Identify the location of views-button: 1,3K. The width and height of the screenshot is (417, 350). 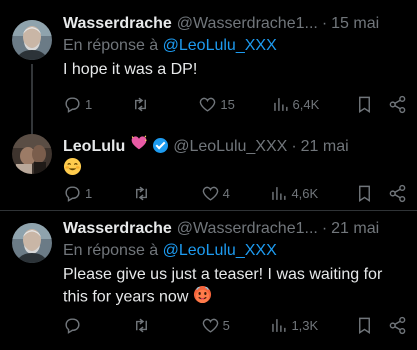
(293, 325).